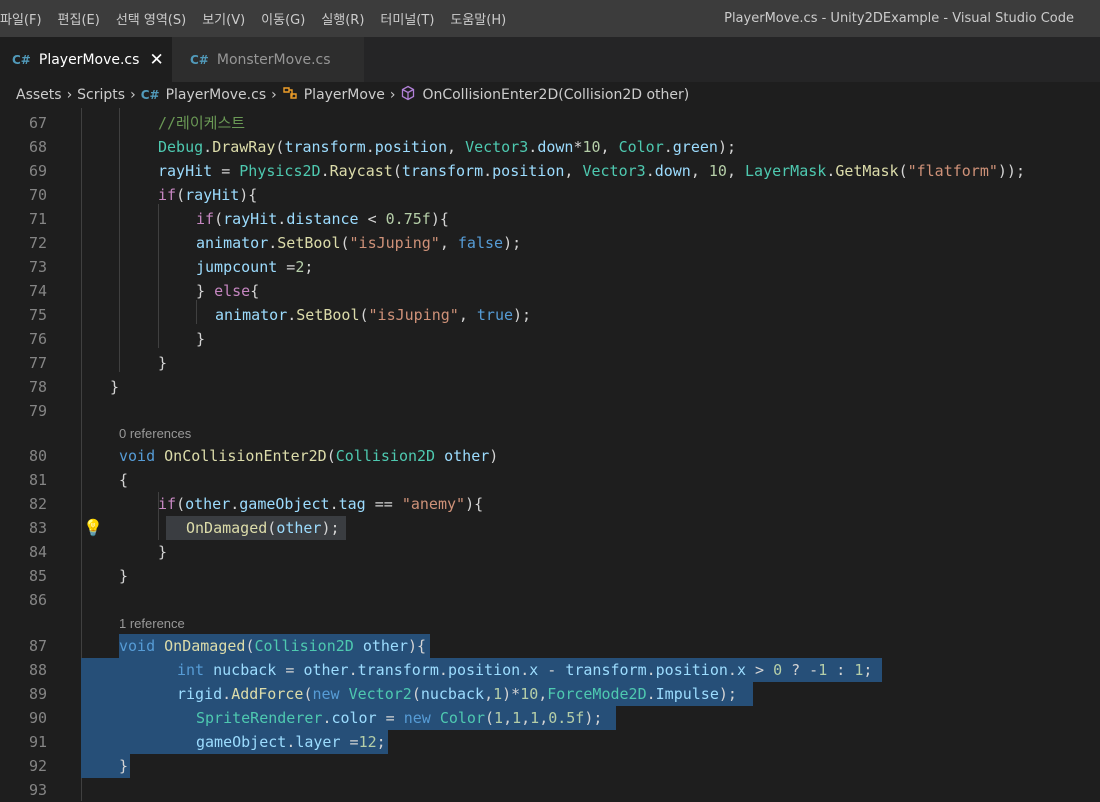 Image resolution: width=1100 pixels, height=802 pixels. I want to click on lightbulb-icon: 💡, so click(93, 528).